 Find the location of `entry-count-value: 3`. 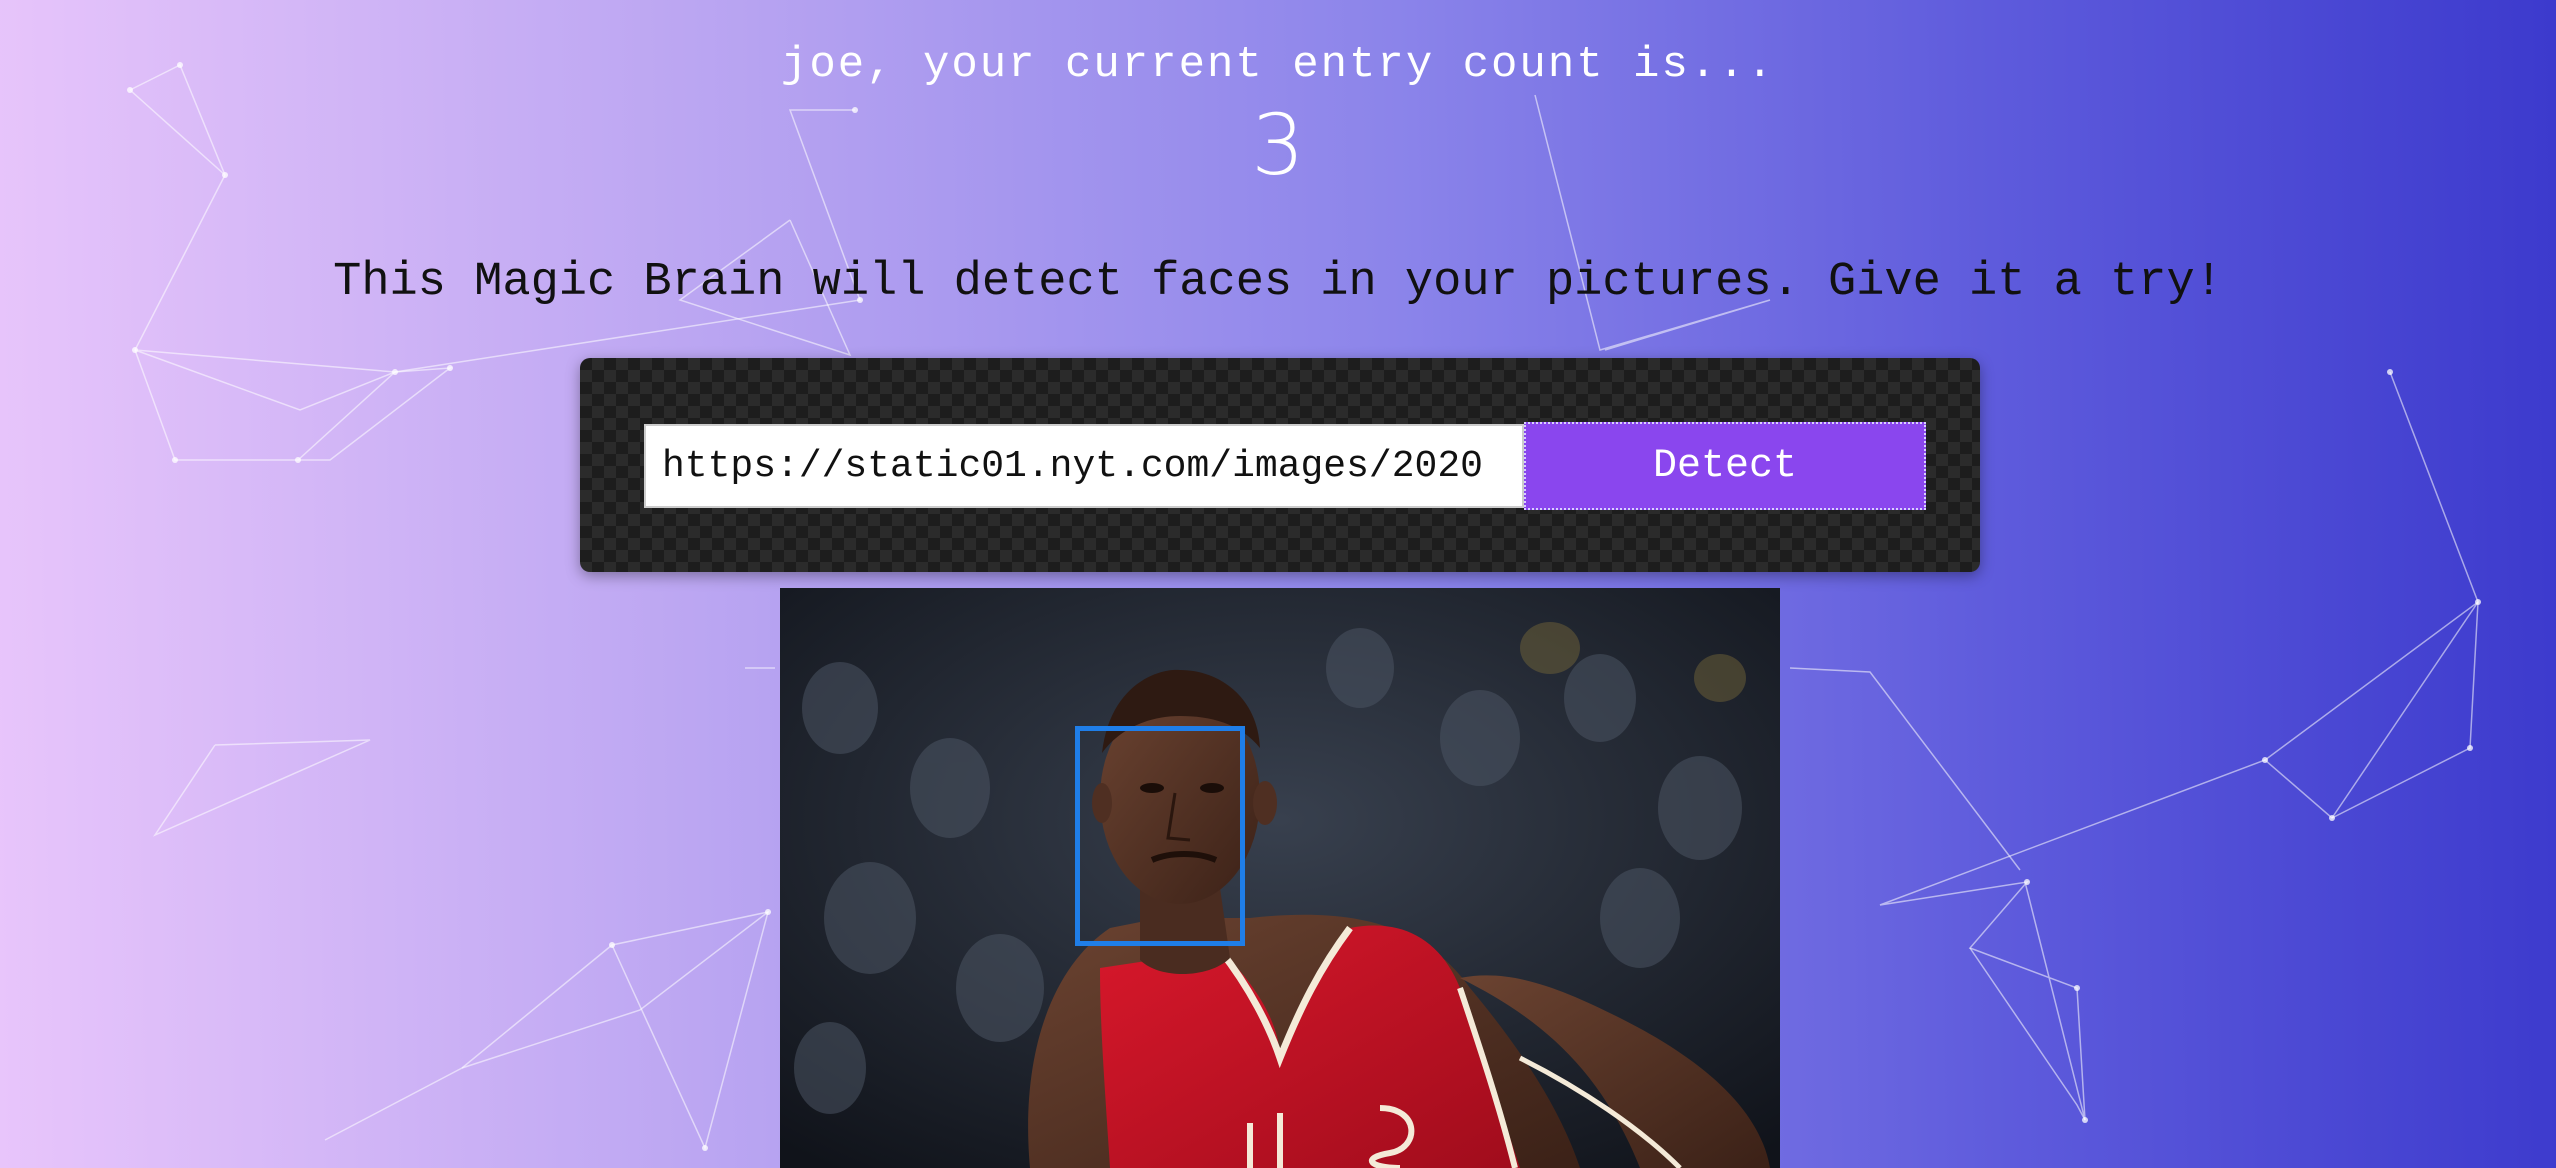

entry-count-value: 3 is located at coordinates (1278, 145).